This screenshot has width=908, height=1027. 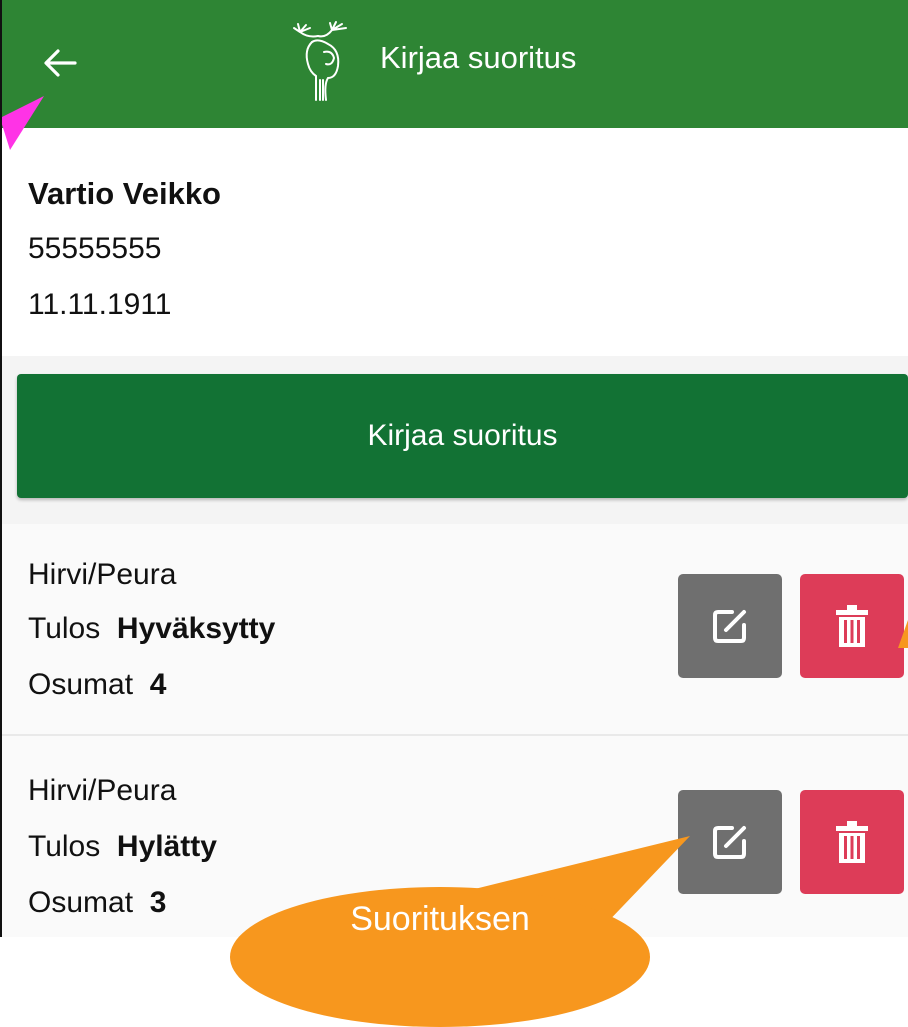 I want to click on record-result: Tulos Hylätty, so click(x=122, y=847).